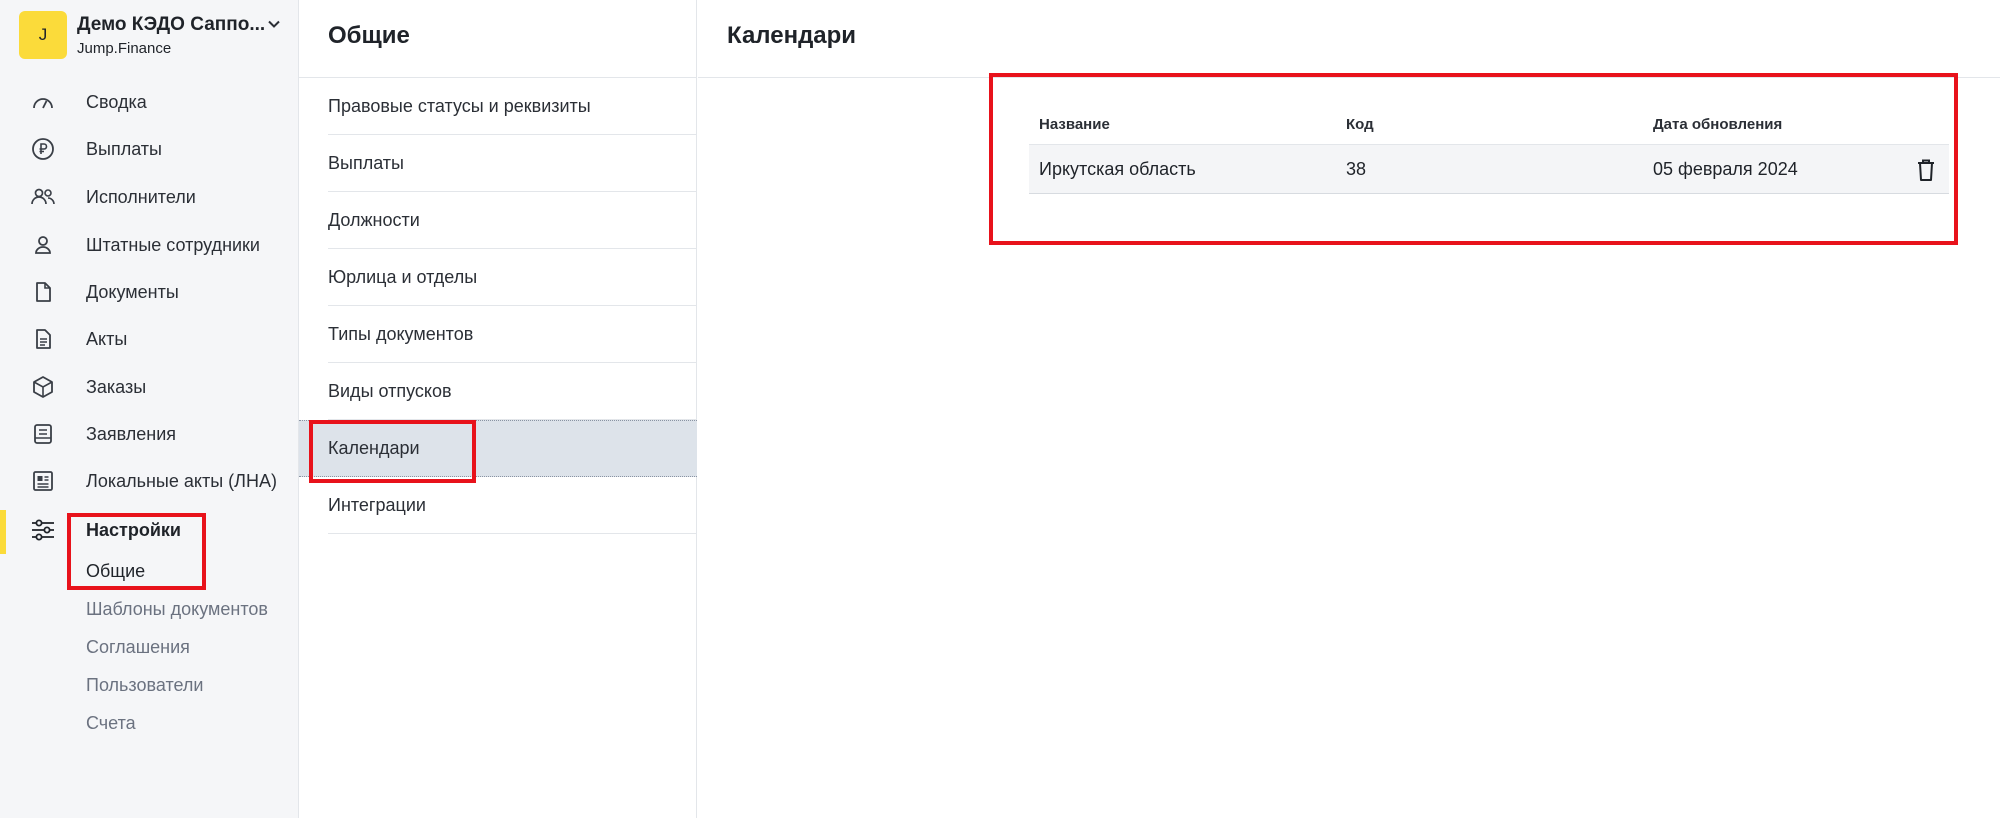 This screenshot has height=818, width=2000. What do you see at coordinates (1473, 159) in the screenshot?
I see `highlight-calendars-table` at bounding box center [1473, 159].